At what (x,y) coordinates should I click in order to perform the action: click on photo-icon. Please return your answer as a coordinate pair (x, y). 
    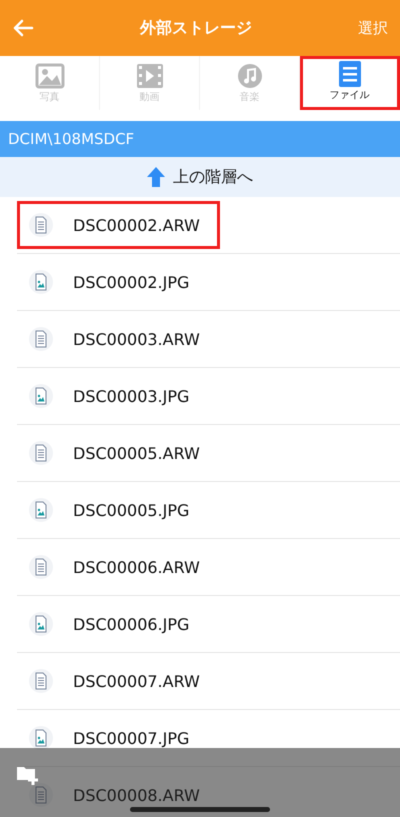
    Looking at the image, I should click on (49, 75).